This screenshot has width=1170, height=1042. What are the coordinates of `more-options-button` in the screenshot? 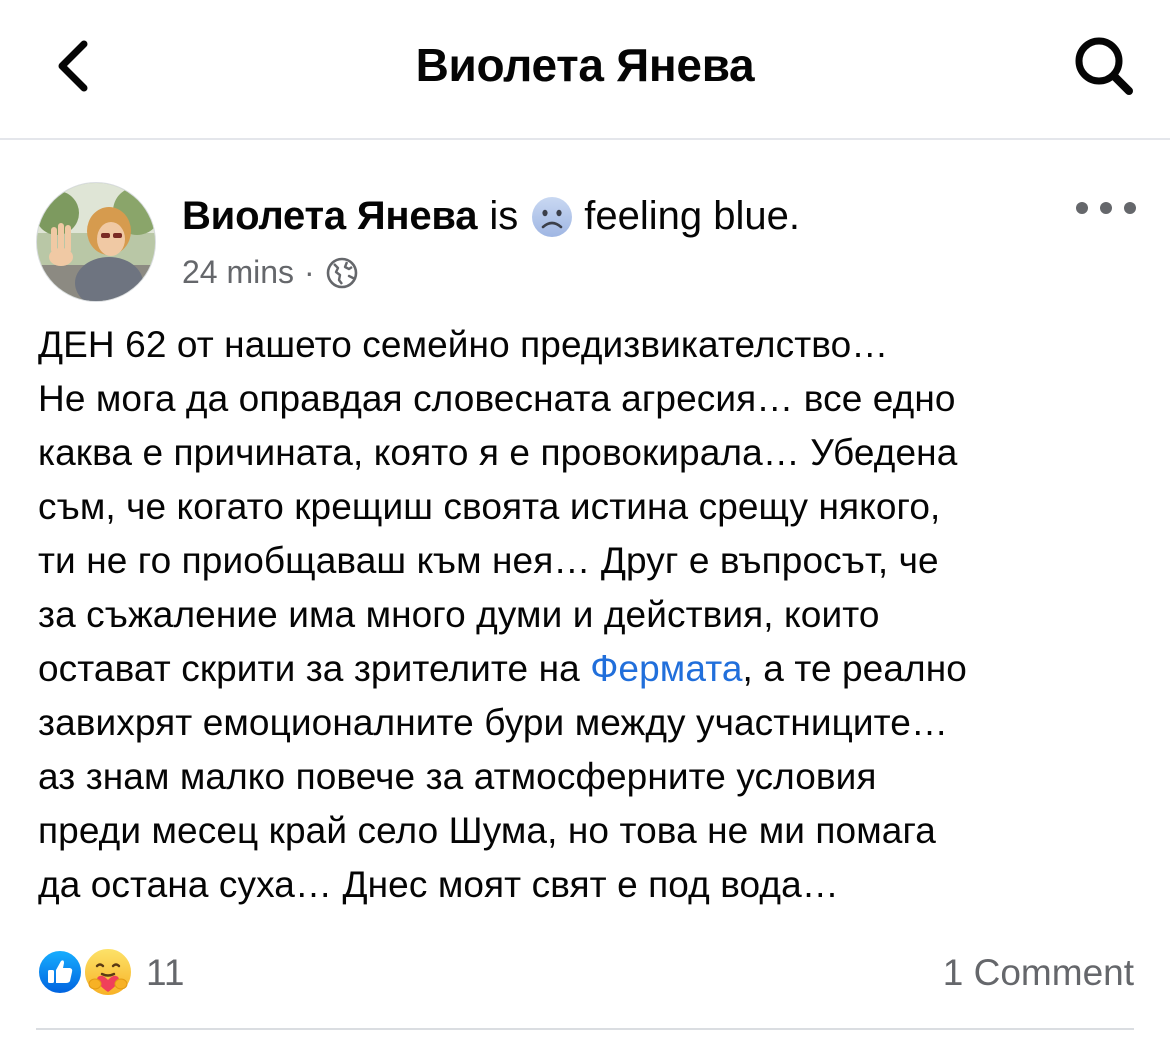 It's located at (1106, 208).